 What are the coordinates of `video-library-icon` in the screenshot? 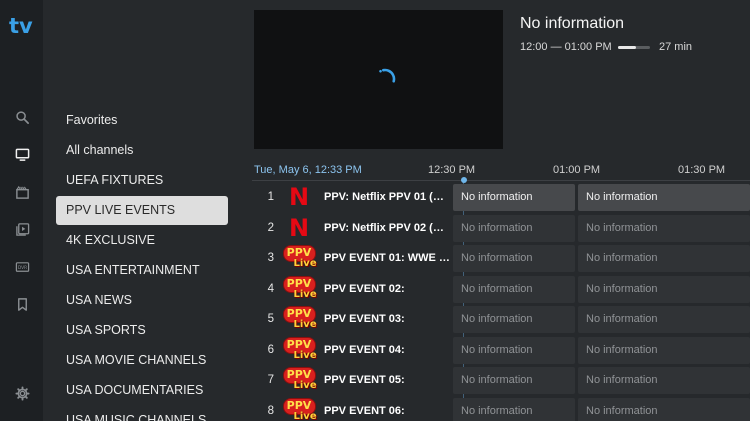 It's located at (22, 229).